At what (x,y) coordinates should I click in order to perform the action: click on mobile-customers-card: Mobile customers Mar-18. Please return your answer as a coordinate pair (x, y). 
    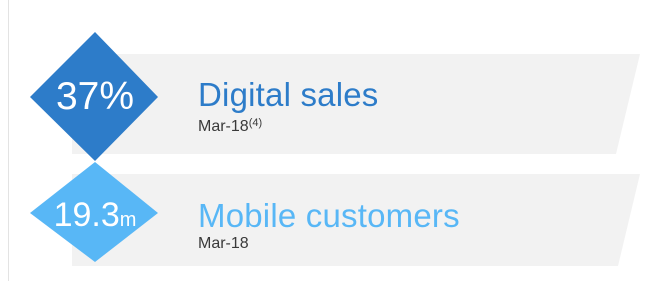
    Looking at the image, I should click on (329, 226).